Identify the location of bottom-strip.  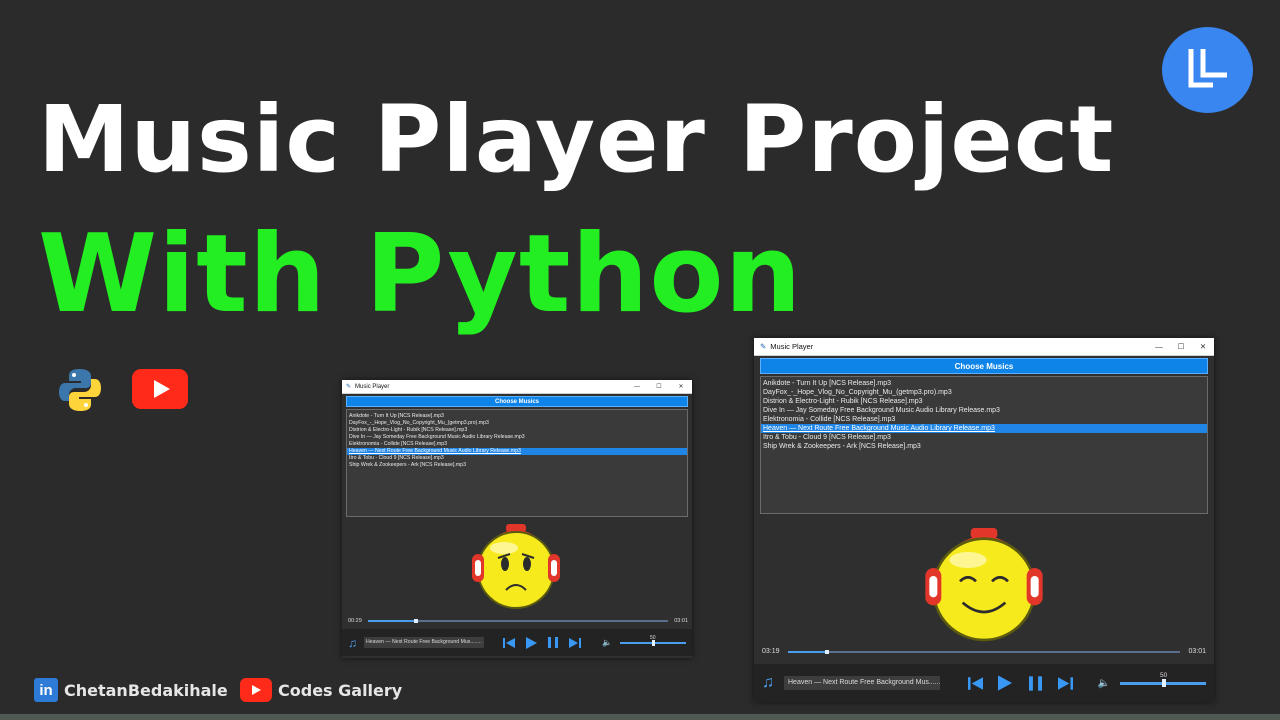
(640, 717).